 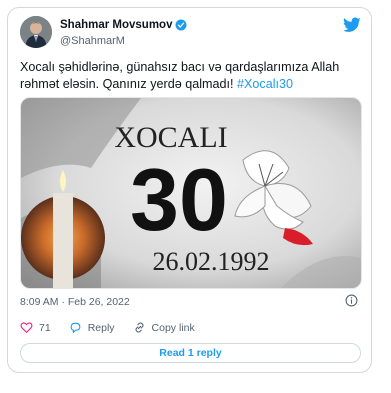 I want to click on avatar, so click(x=36, y=32).